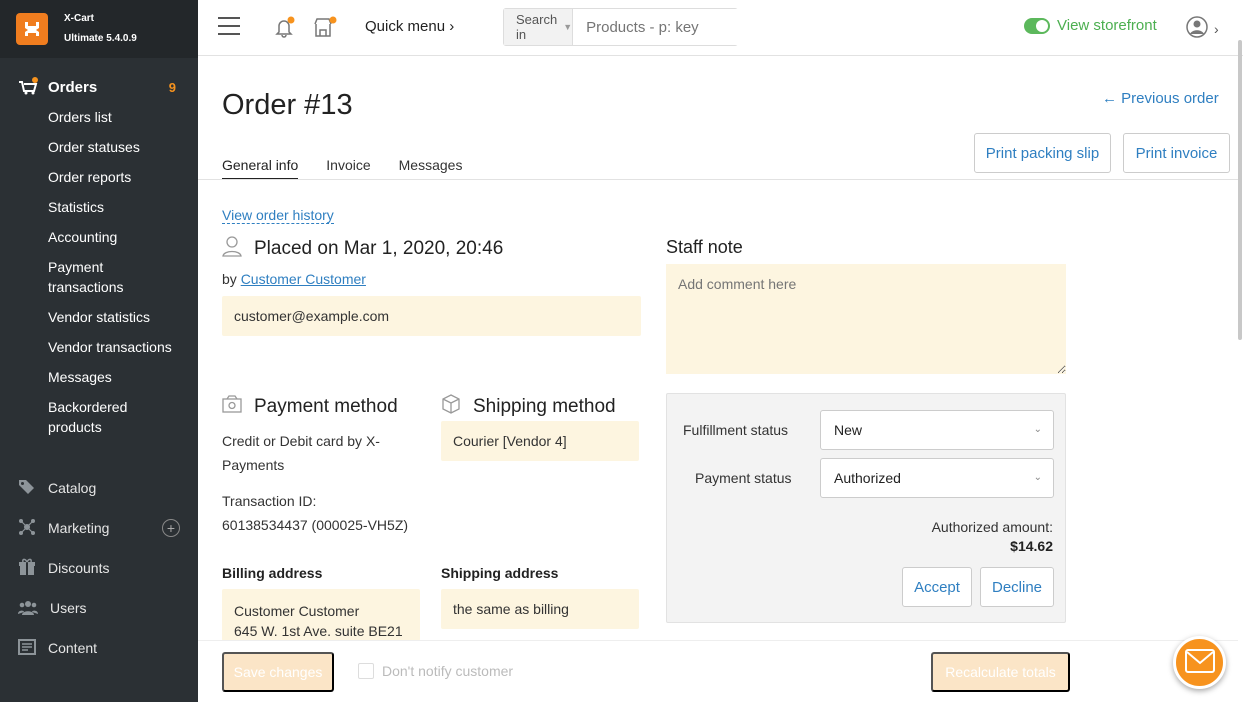  I want to click on box-package-icon, so click(451, 407).